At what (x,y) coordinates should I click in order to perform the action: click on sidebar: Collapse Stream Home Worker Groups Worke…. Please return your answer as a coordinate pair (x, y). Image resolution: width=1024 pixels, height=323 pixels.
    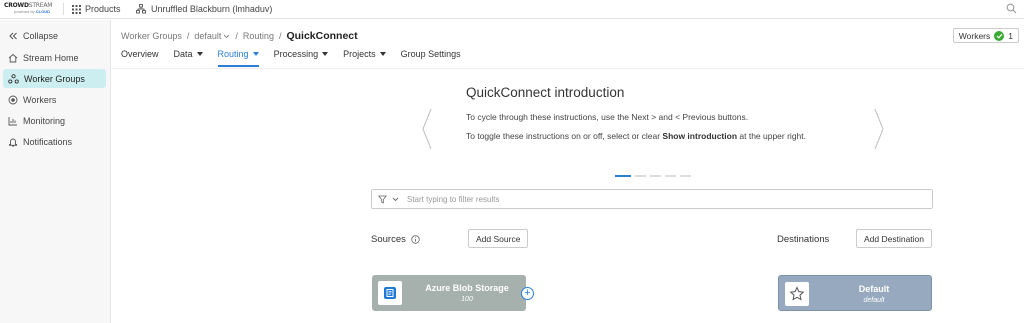
    Looking at the image, I should click on (55, 171).